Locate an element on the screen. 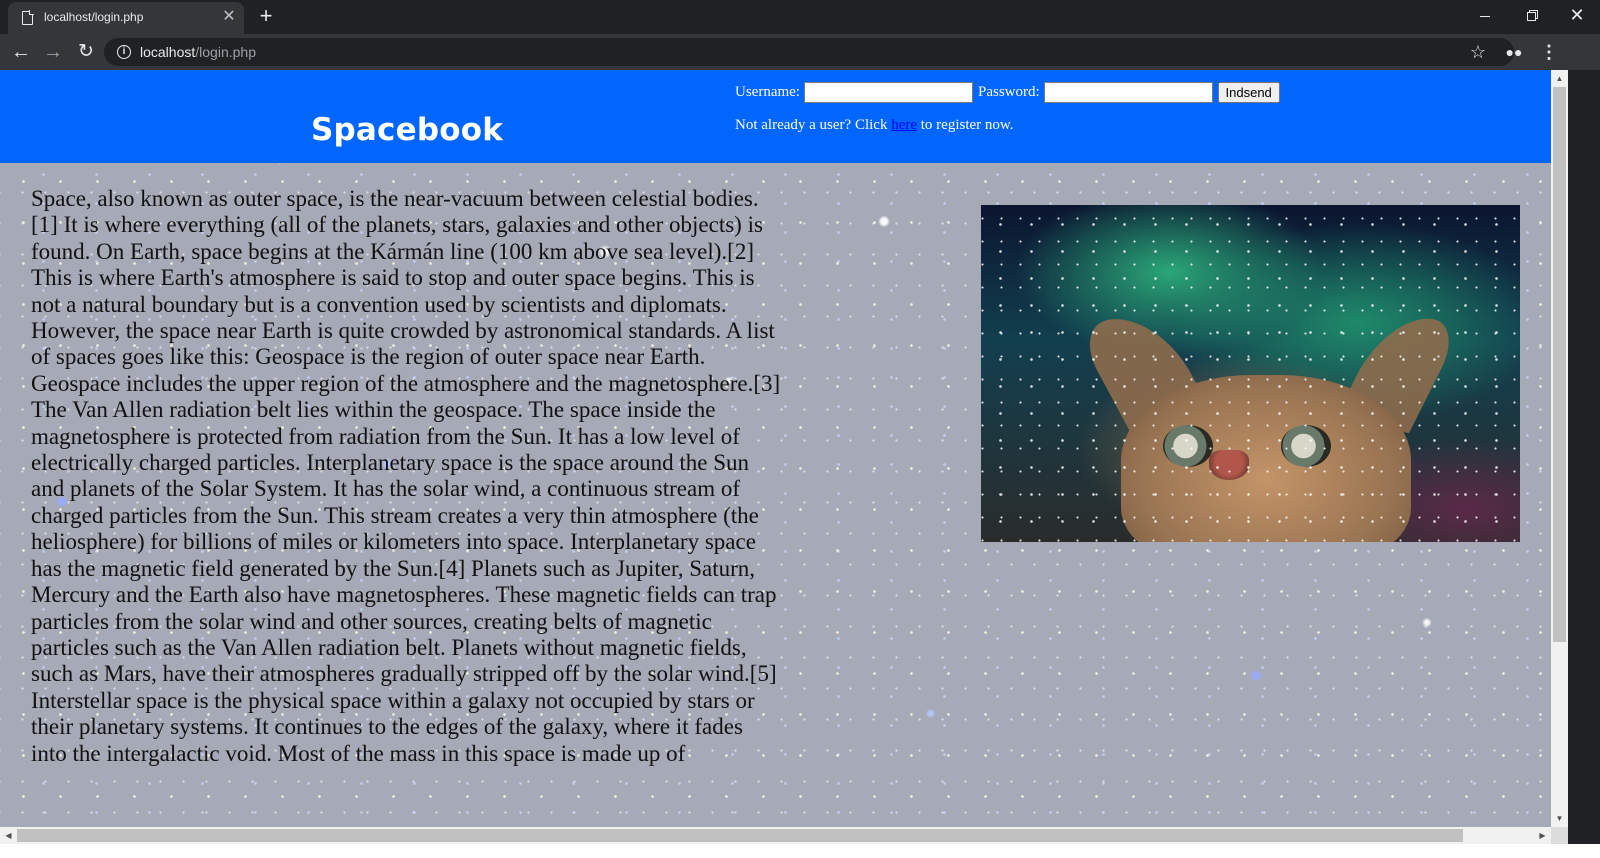 The width and height of the screenshot is (1600, 858). star-icon: ☆ is located at coordinates (1478, 52).